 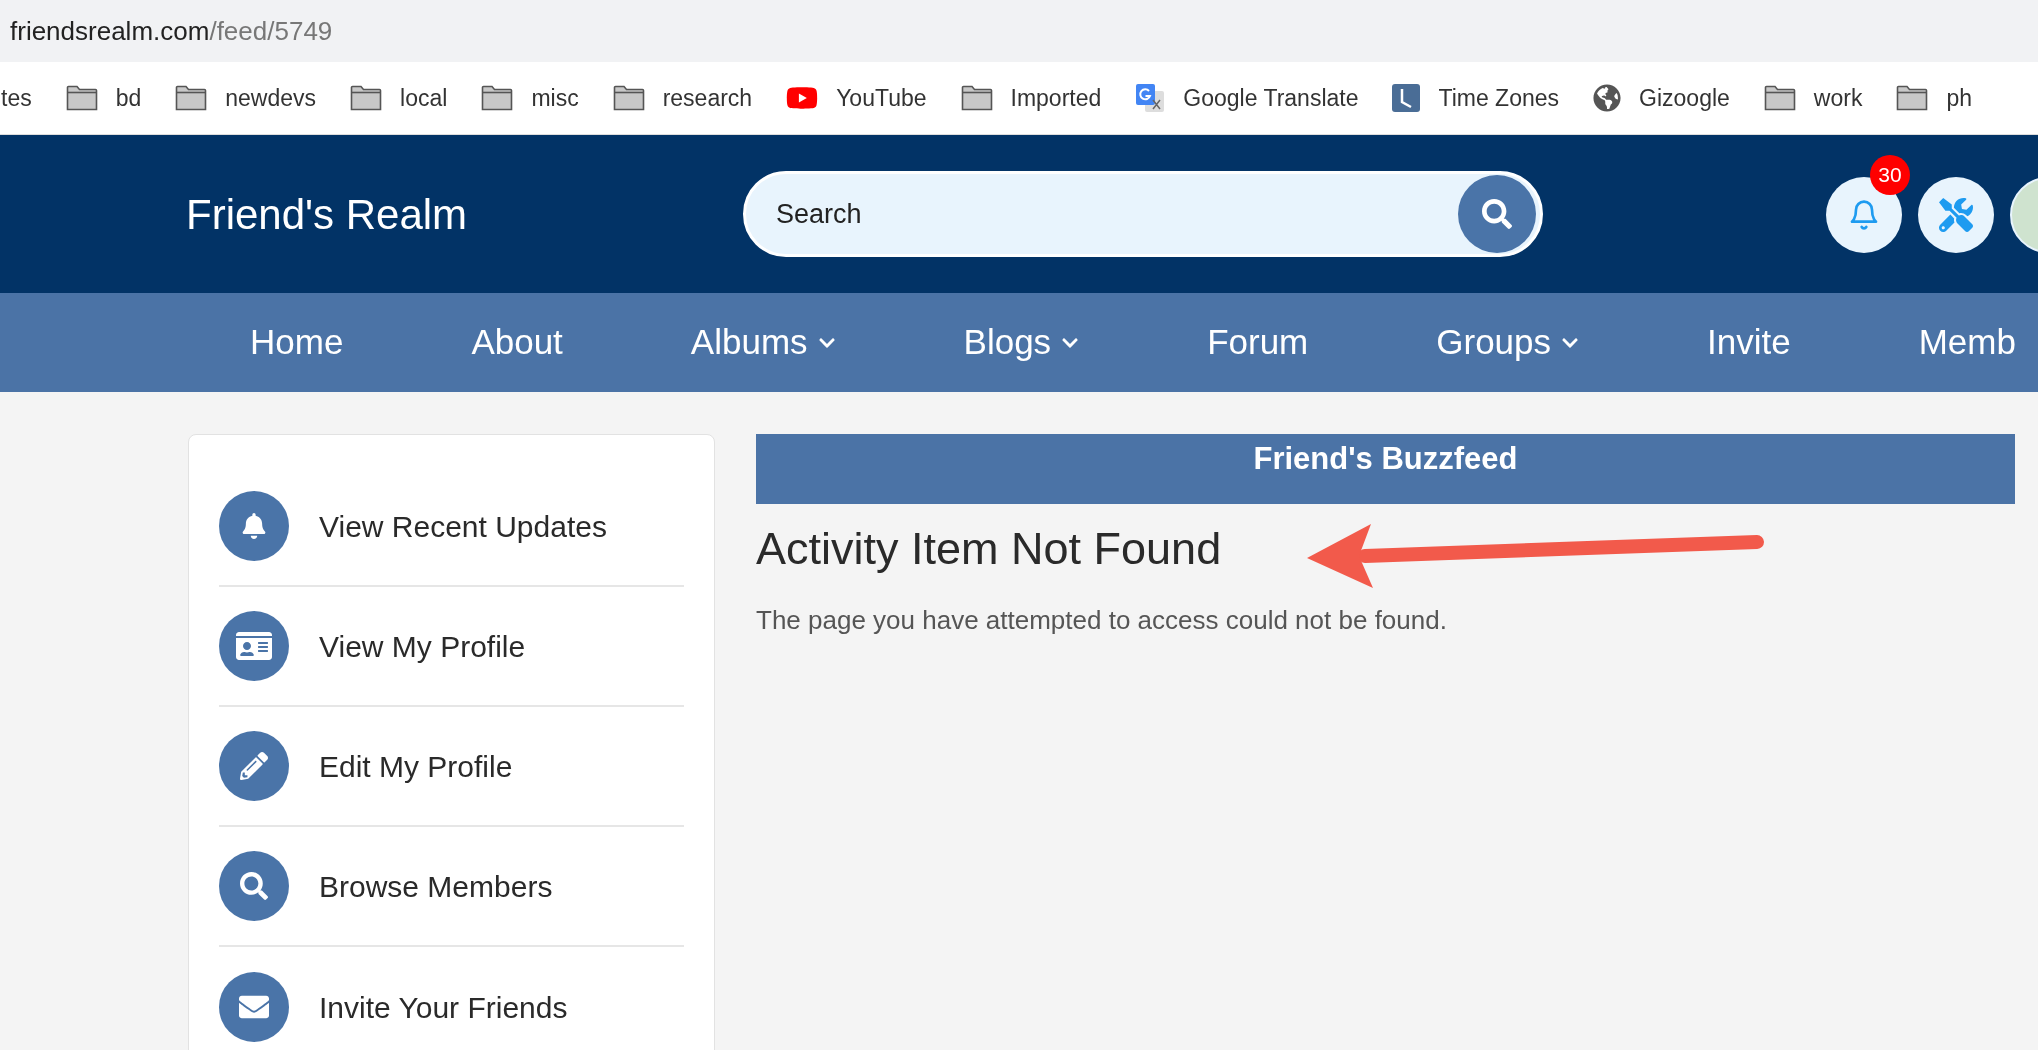 I want to click on error-message: The page you have attempted to access could not be found., so click(x=1102, y=620).